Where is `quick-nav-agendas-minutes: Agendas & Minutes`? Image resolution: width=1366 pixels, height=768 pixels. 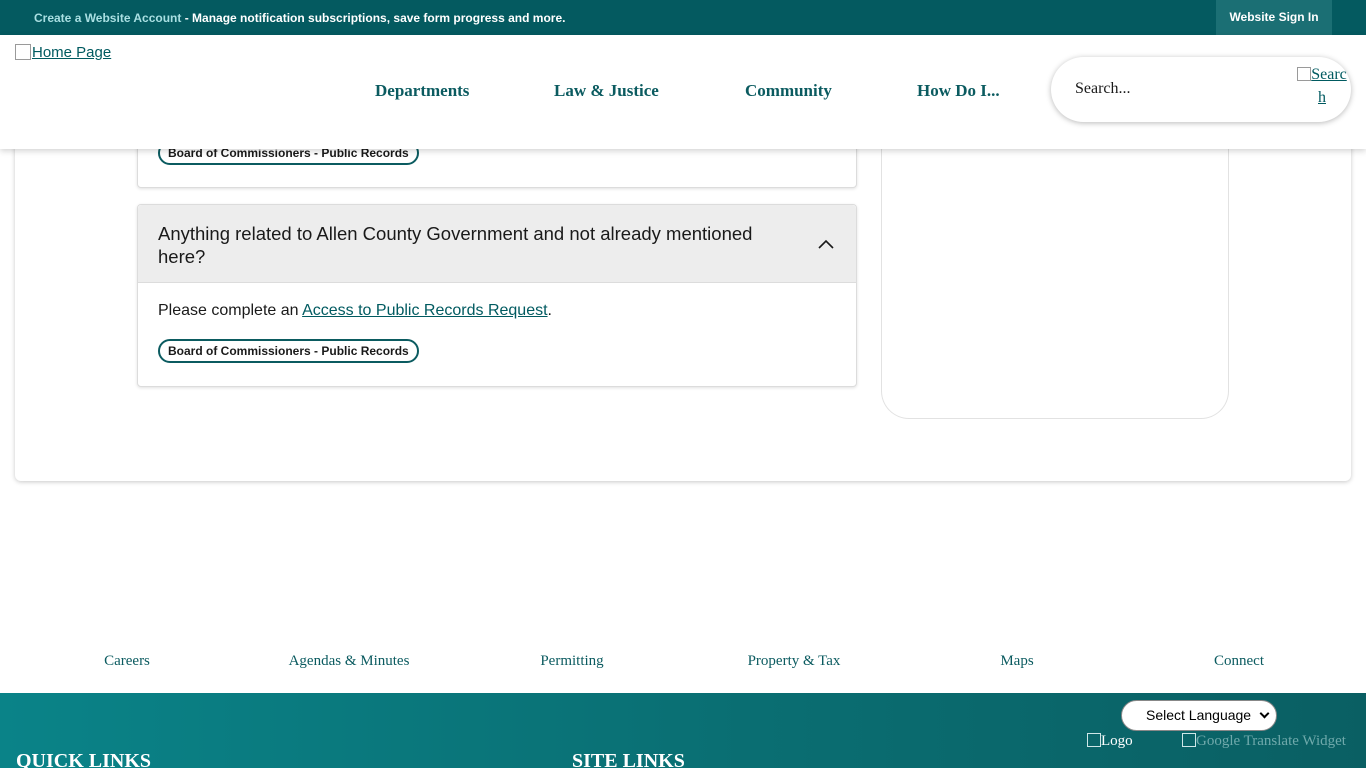
quick-nav-agendas-minutes: Agendas & Minutes is located at coordinates (349, 661).